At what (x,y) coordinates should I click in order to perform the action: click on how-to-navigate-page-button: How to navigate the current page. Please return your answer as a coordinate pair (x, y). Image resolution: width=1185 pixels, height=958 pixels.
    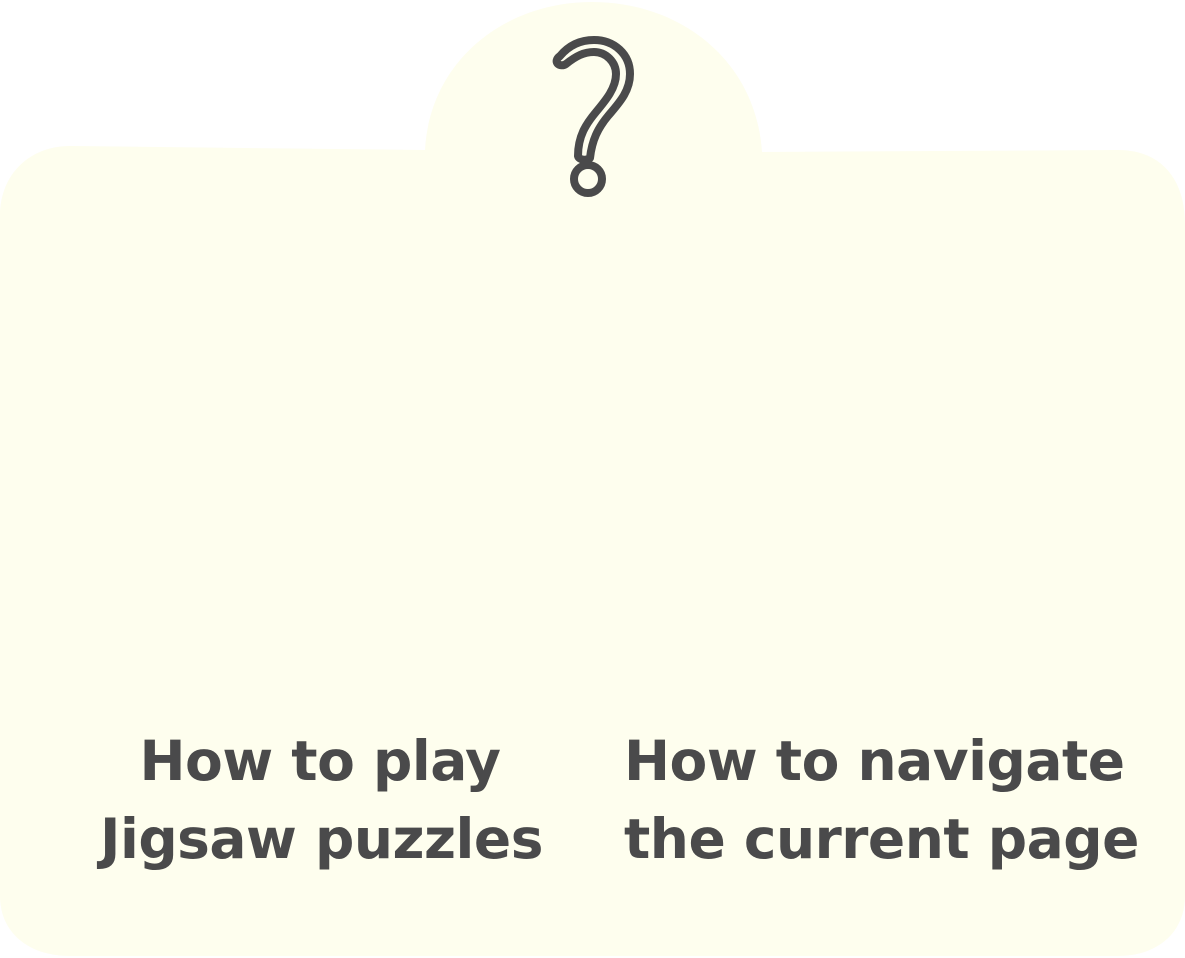
    Looking at the image, I should click on (881, 800).